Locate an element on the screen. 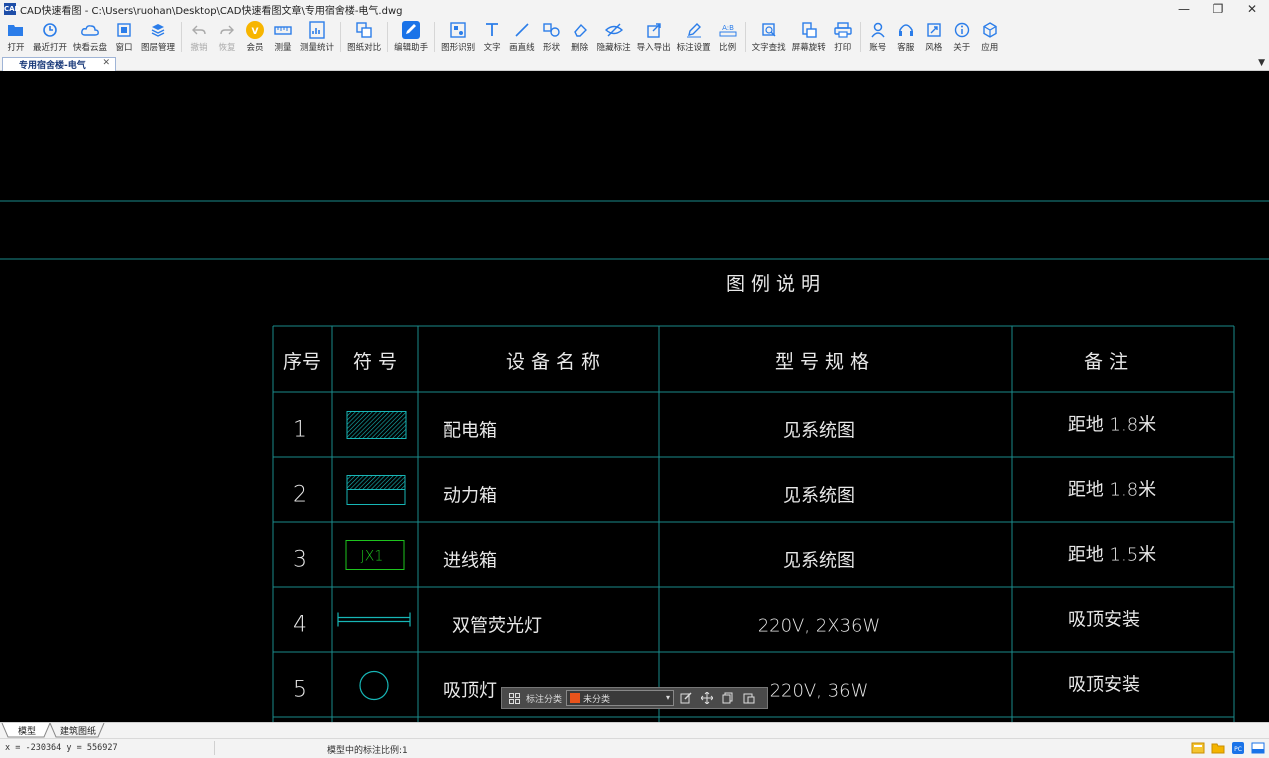 This screenshot has height=758, width=1269. toolbar-button-label: 窗口 is located at coordinates (124, 48).